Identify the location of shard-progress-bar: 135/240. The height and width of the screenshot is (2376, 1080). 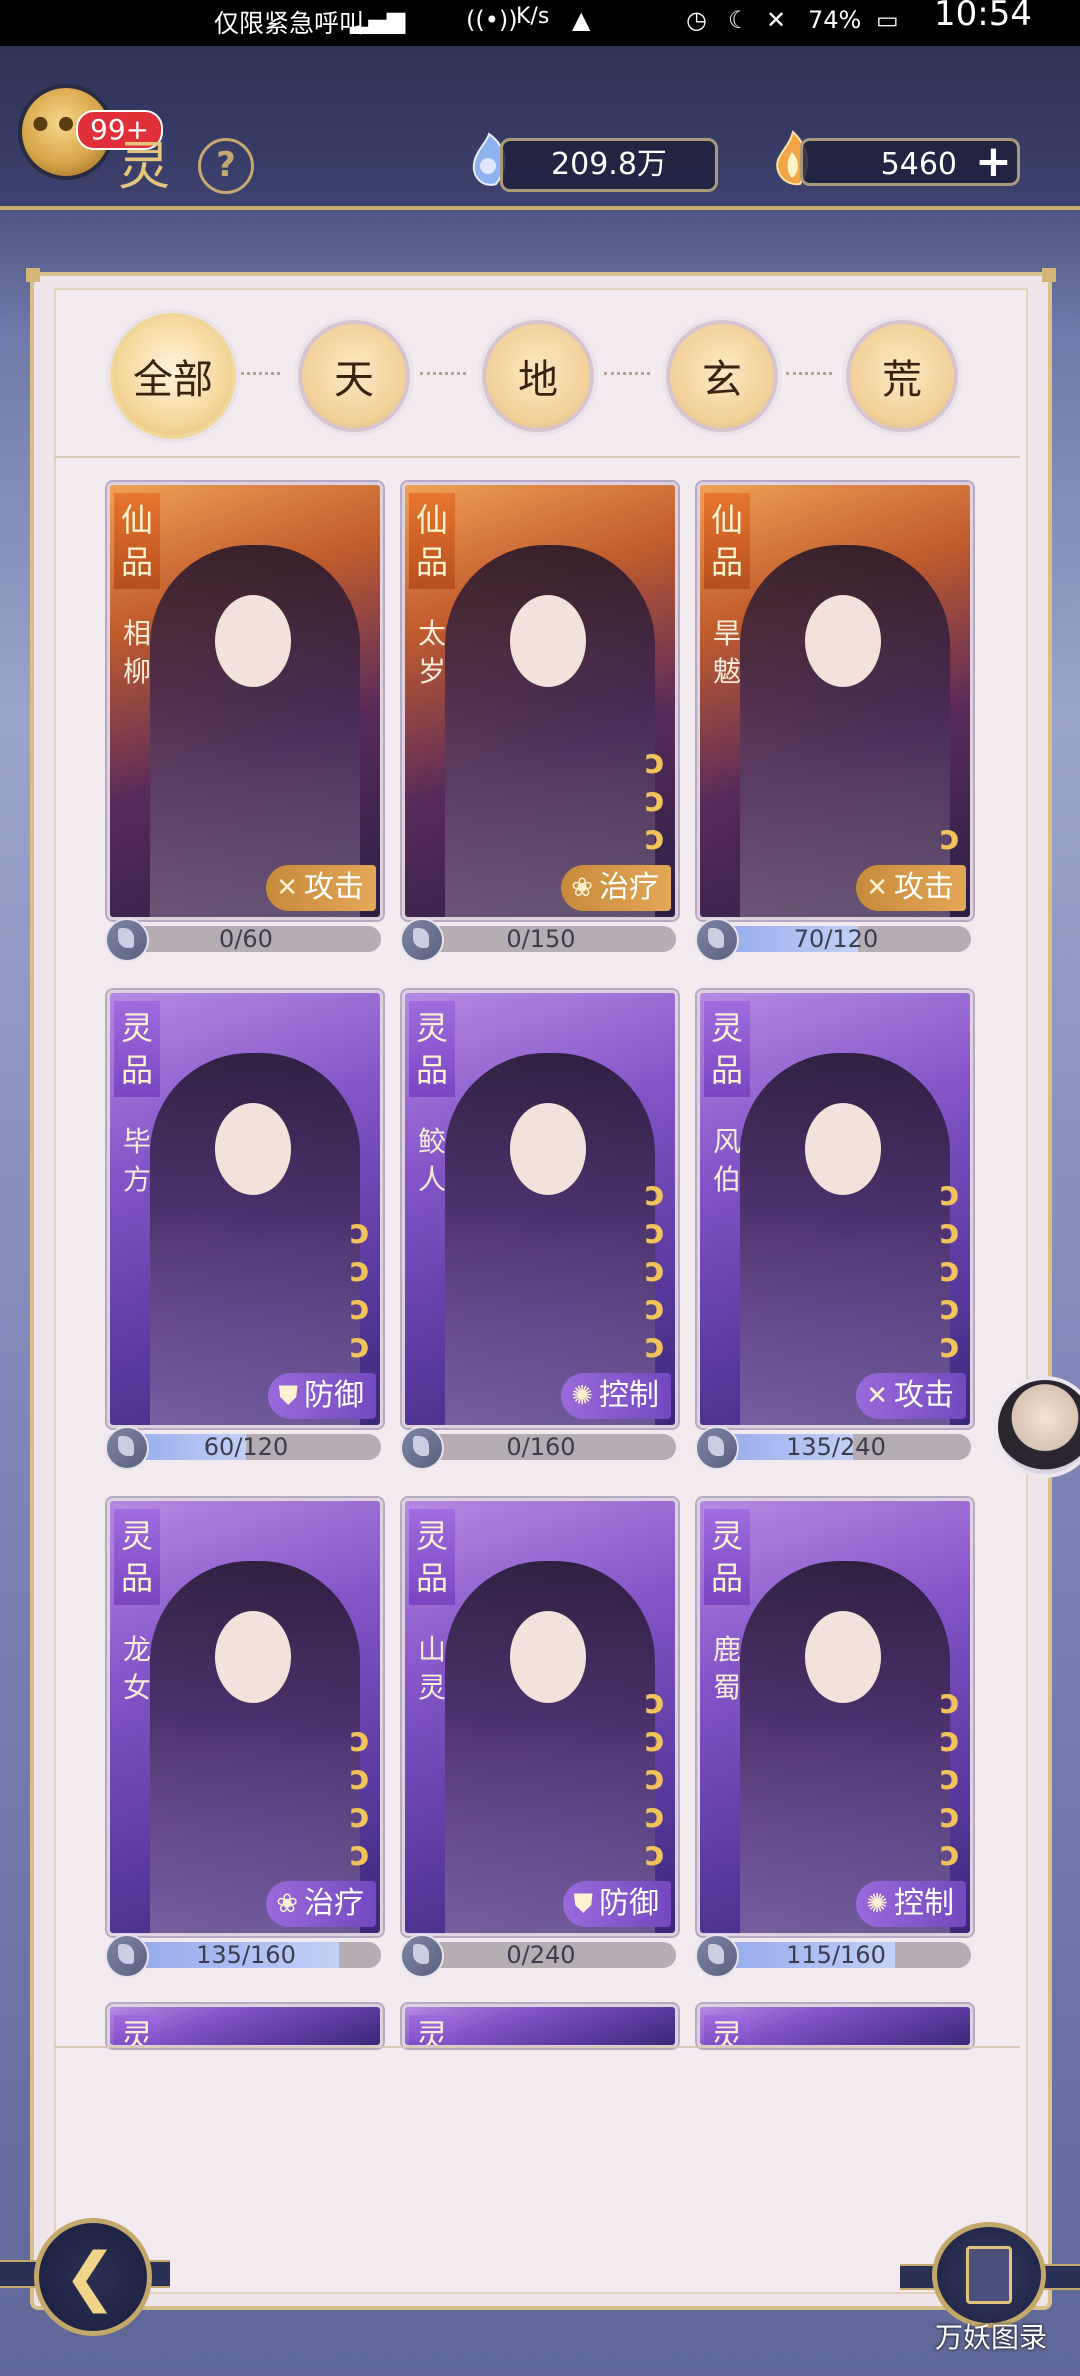
(836, 1447).